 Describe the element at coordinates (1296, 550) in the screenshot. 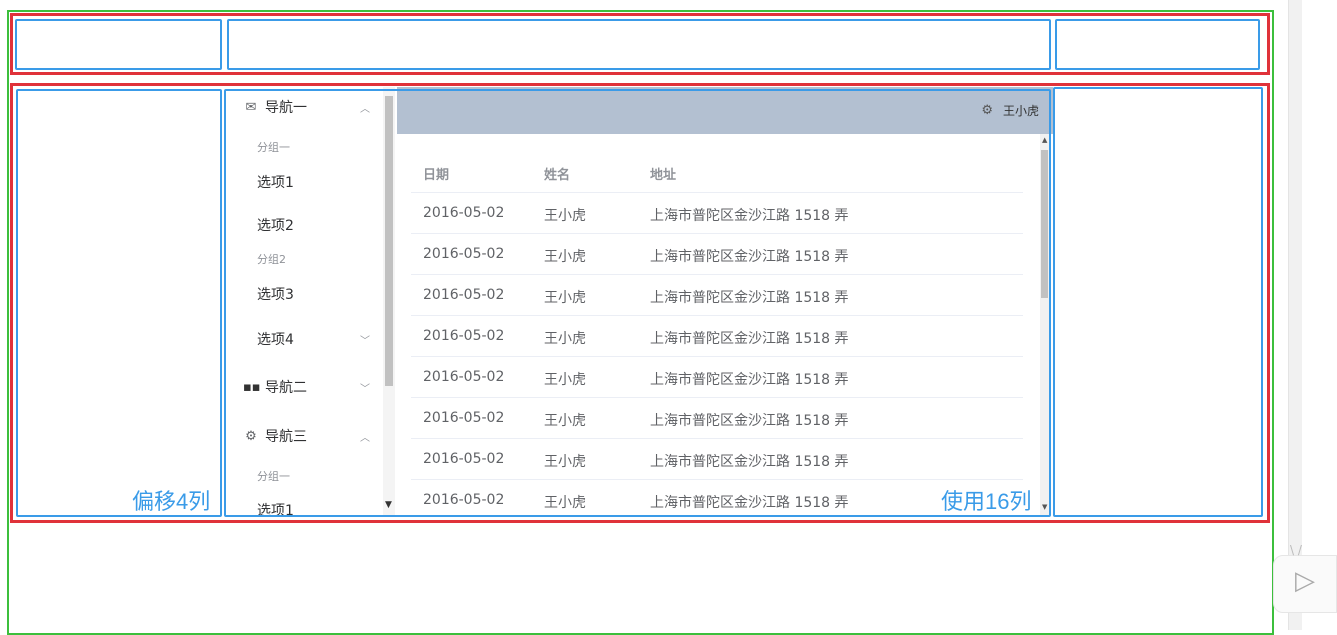

I see `tv-ears-icon: \ /` at that location.